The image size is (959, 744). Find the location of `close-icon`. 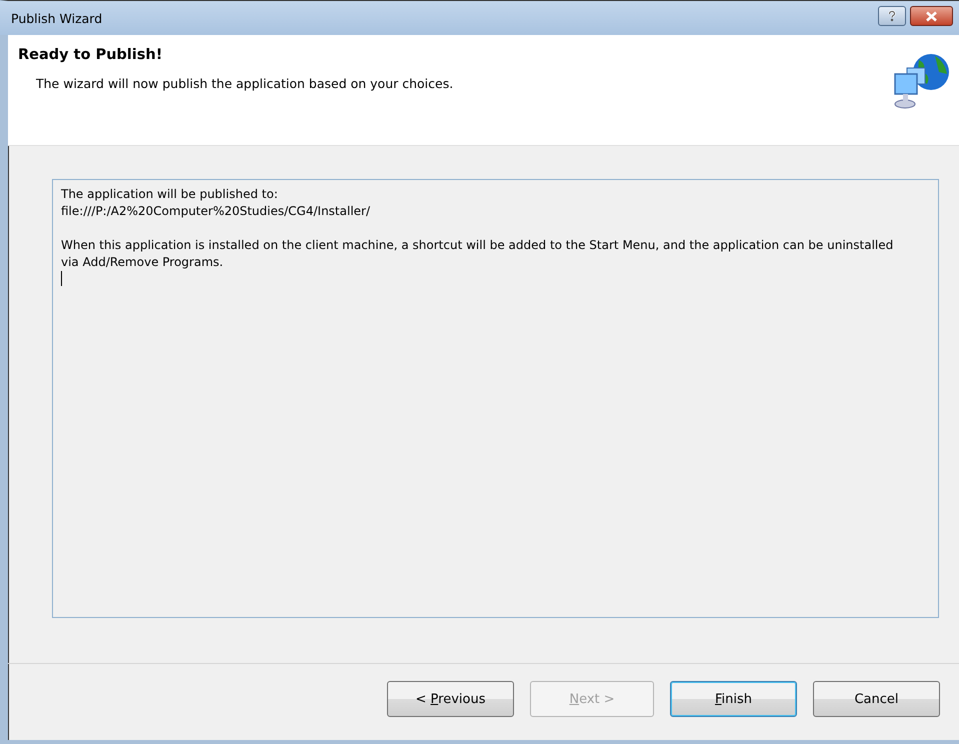

close-icon is located at coordinates (931, 16).